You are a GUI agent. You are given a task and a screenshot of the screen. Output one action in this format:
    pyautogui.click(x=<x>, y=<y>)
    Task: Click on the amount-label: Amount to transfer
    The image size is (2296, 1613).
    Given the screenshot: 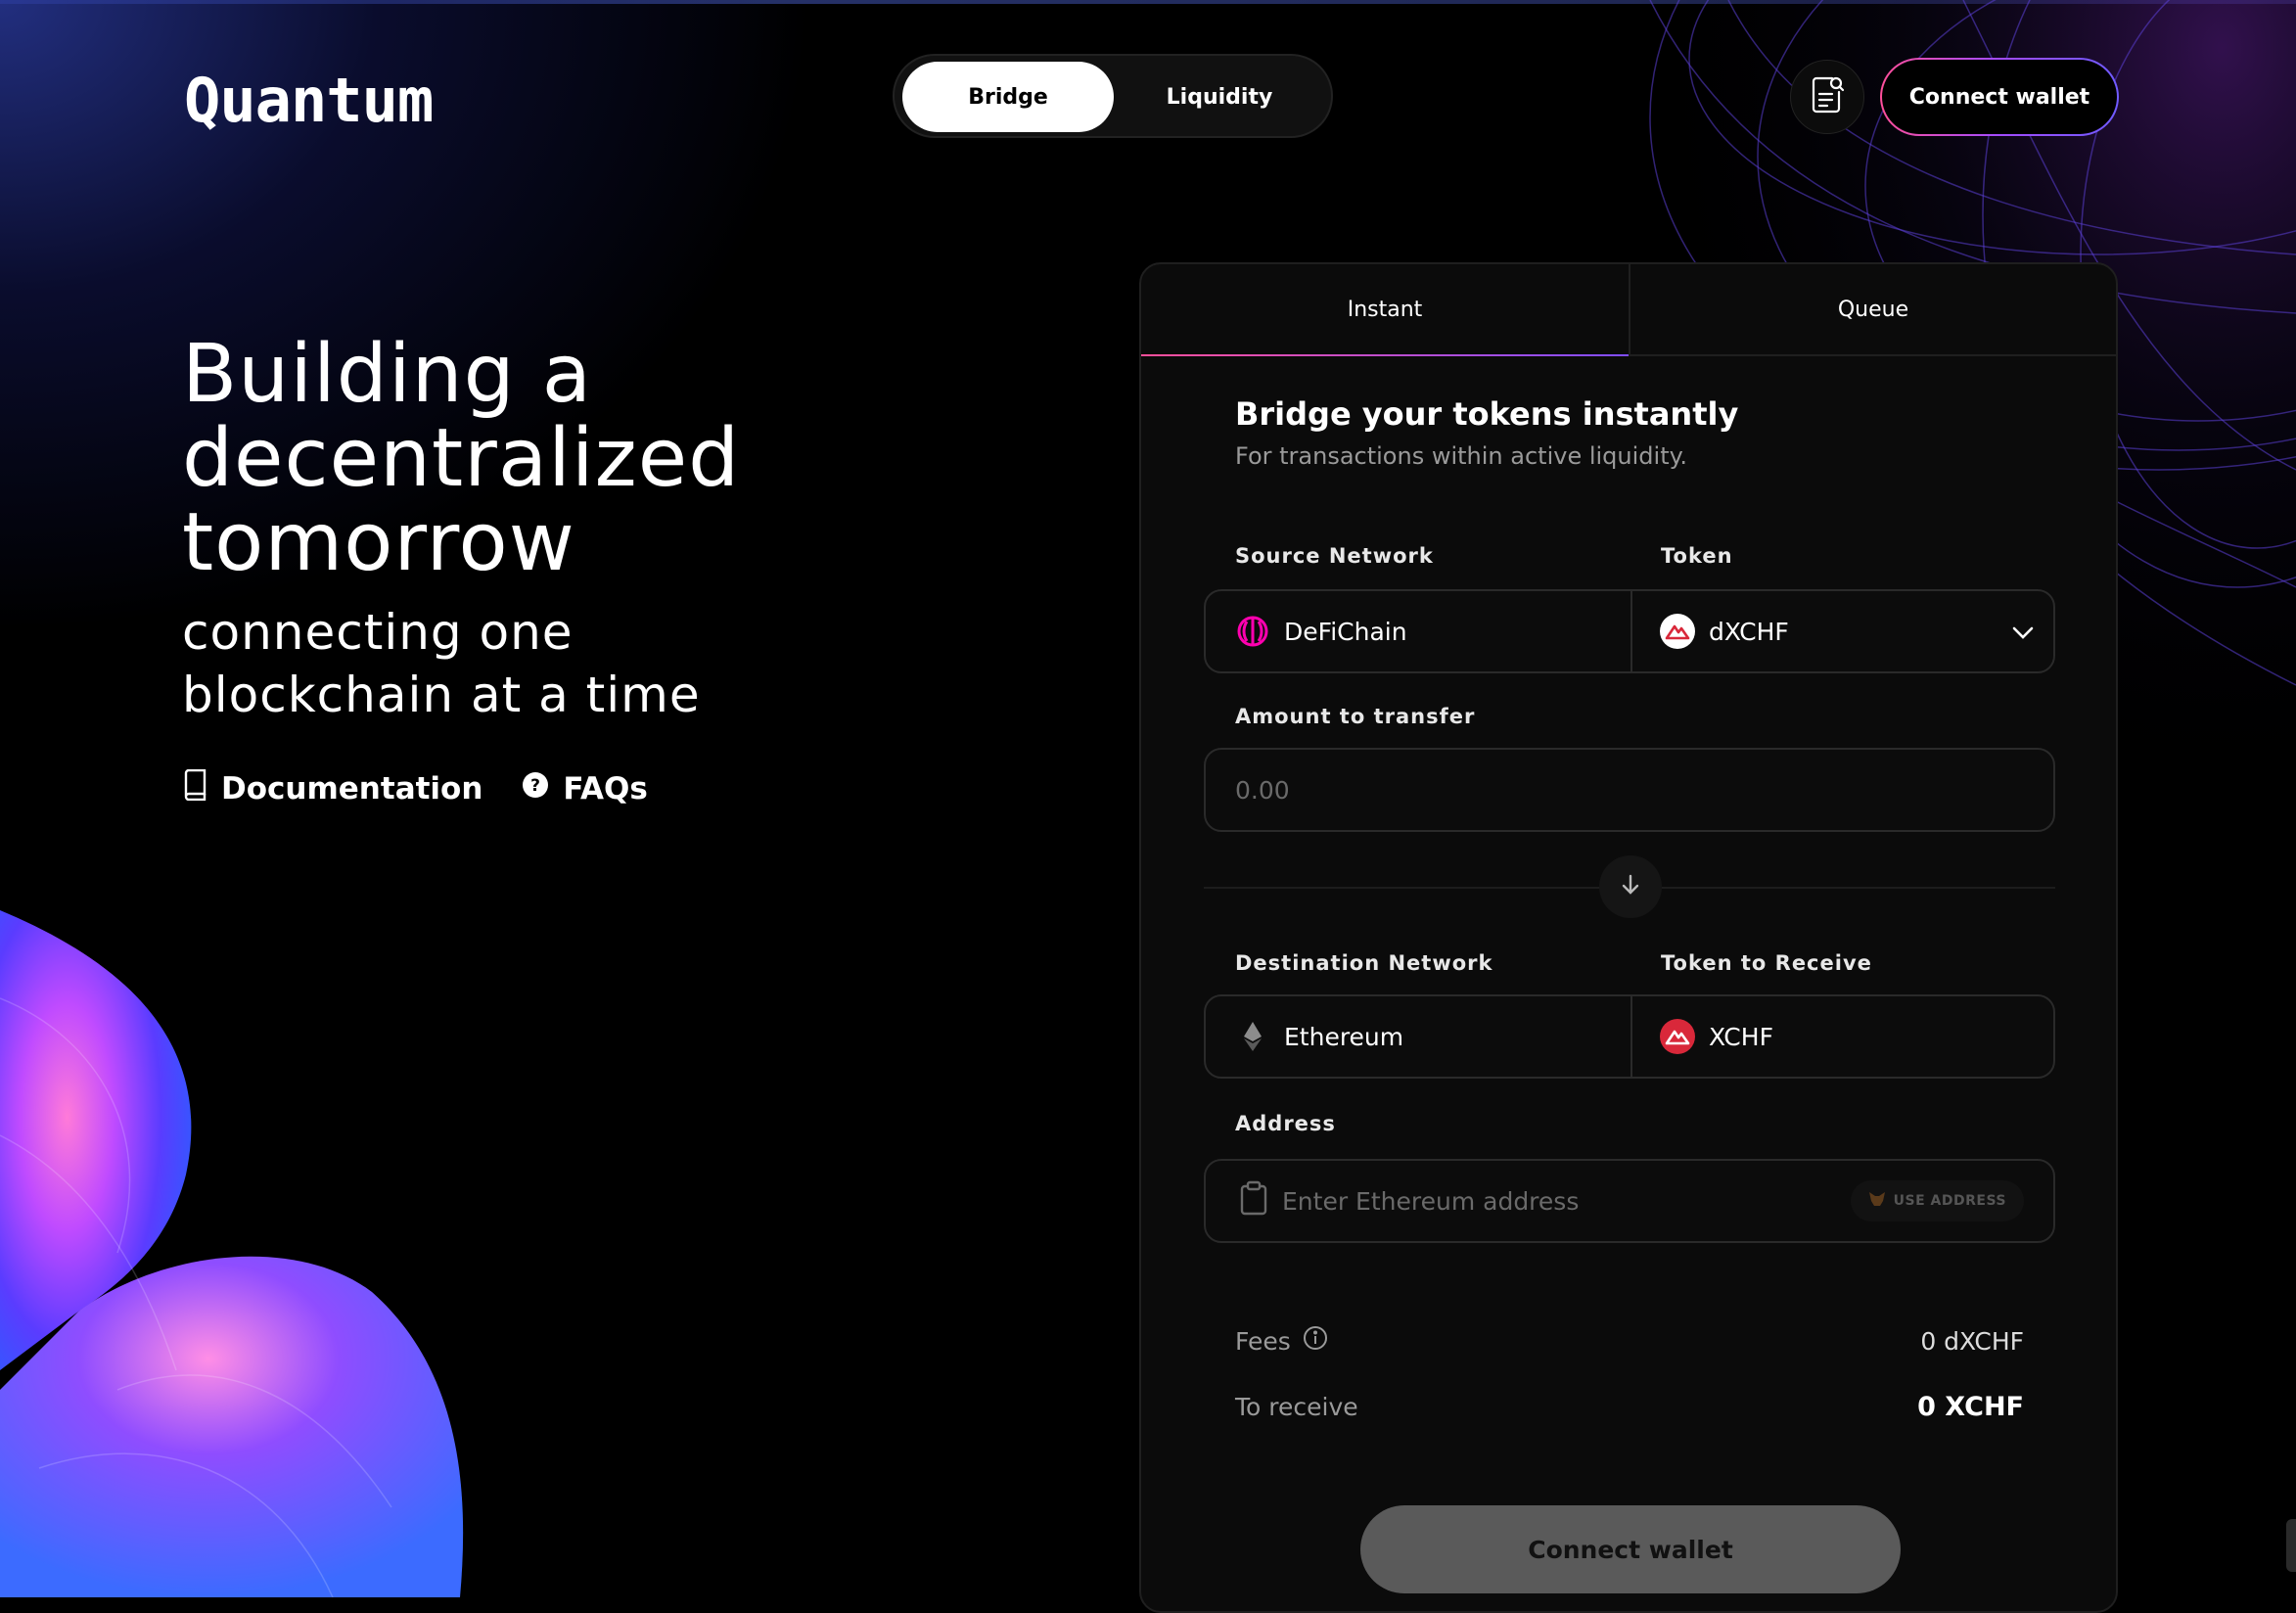 What is the action you would take?
    pyautogui.click(x=1355, y=716)
    